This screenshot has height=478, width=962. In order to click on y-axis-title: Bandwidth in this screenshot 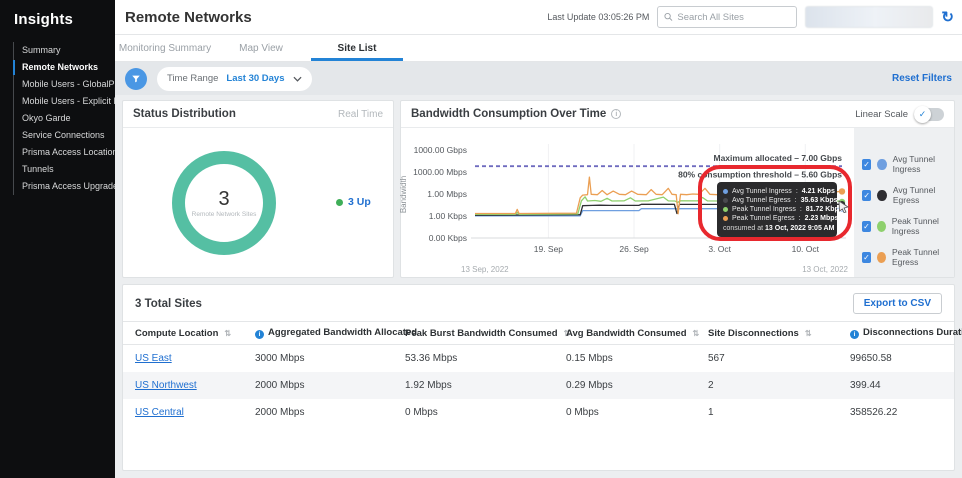, I will do `click(404, 194)`.